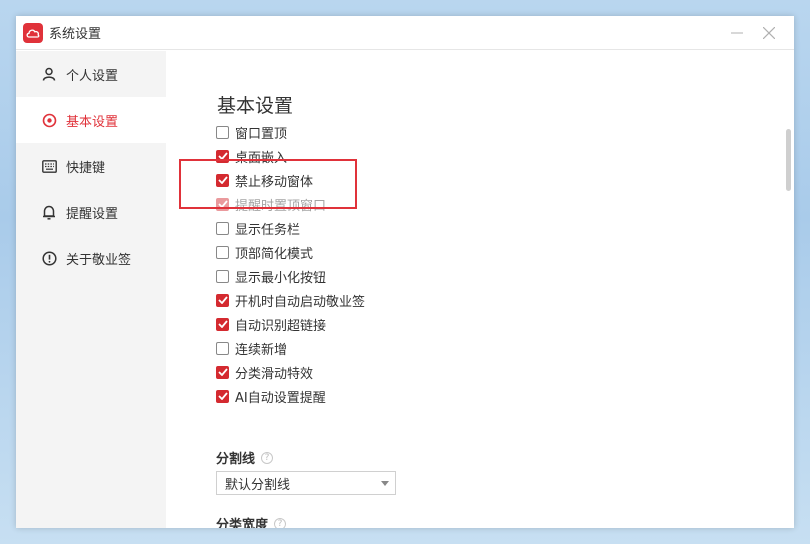 This screenshot has height=544, width=810. Describe the element at coordinates (261, 350) in the screenshot. I see `option-label: 连续新增` at that location.